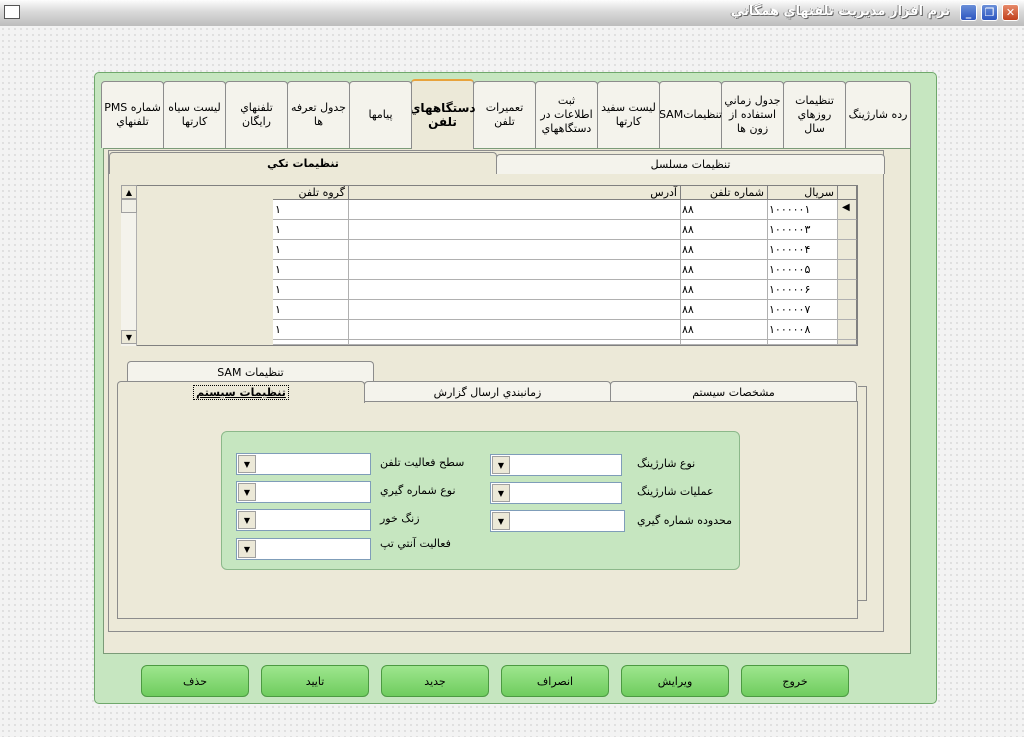  What do you see at coordinates (303, 549) in the screenshot?
I see `antitap-select: ▼` at bounding box center [303, 549].